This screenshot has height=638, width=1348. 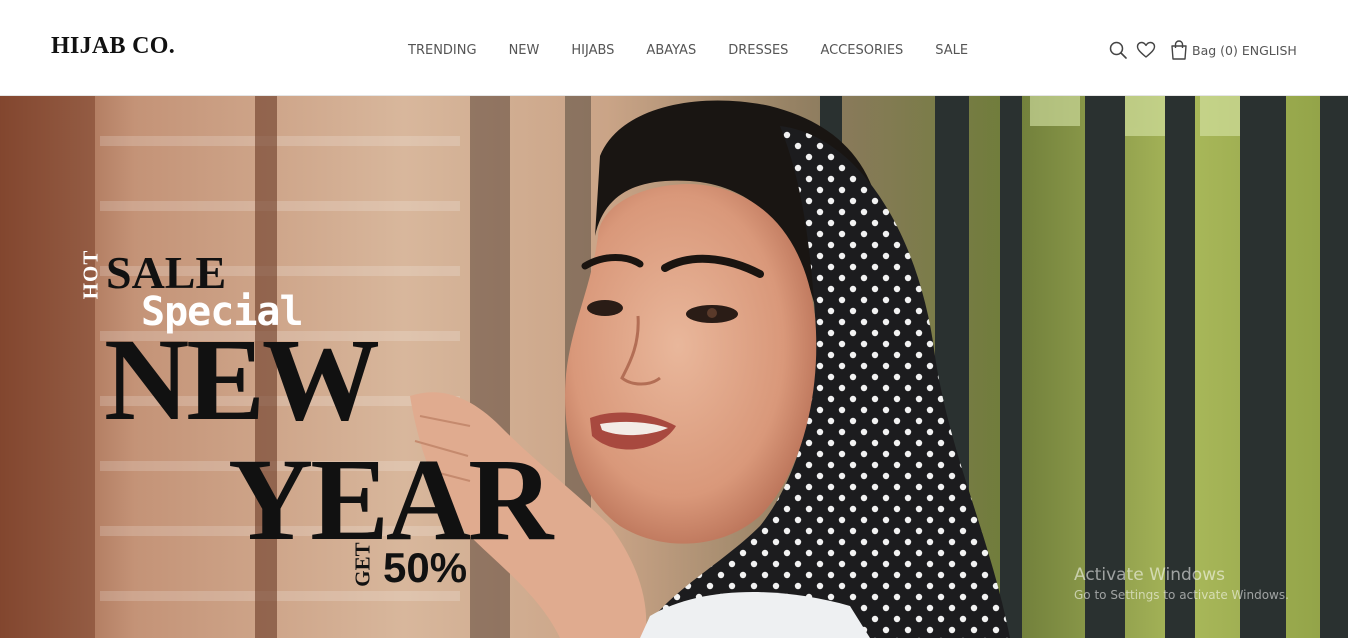 What do you see at coordinates (1269, 50) in the screenshot?
I see `language-selector: ENGLISH` at bounding box center [1269, 50].